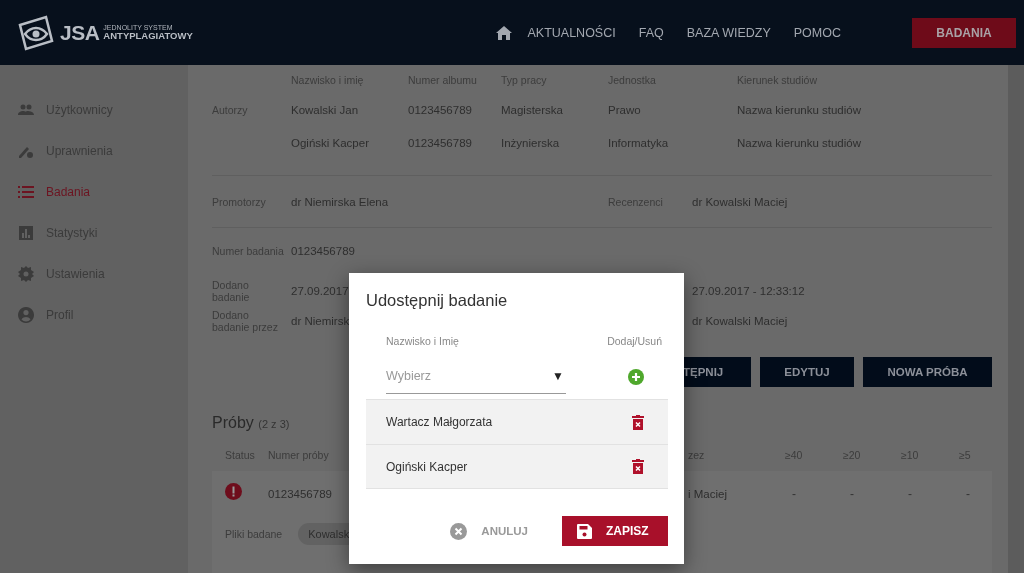  What do you see at coordinates (26, 314) in the screenshot?
I see `user-icon` at bounding box center [26, 314].